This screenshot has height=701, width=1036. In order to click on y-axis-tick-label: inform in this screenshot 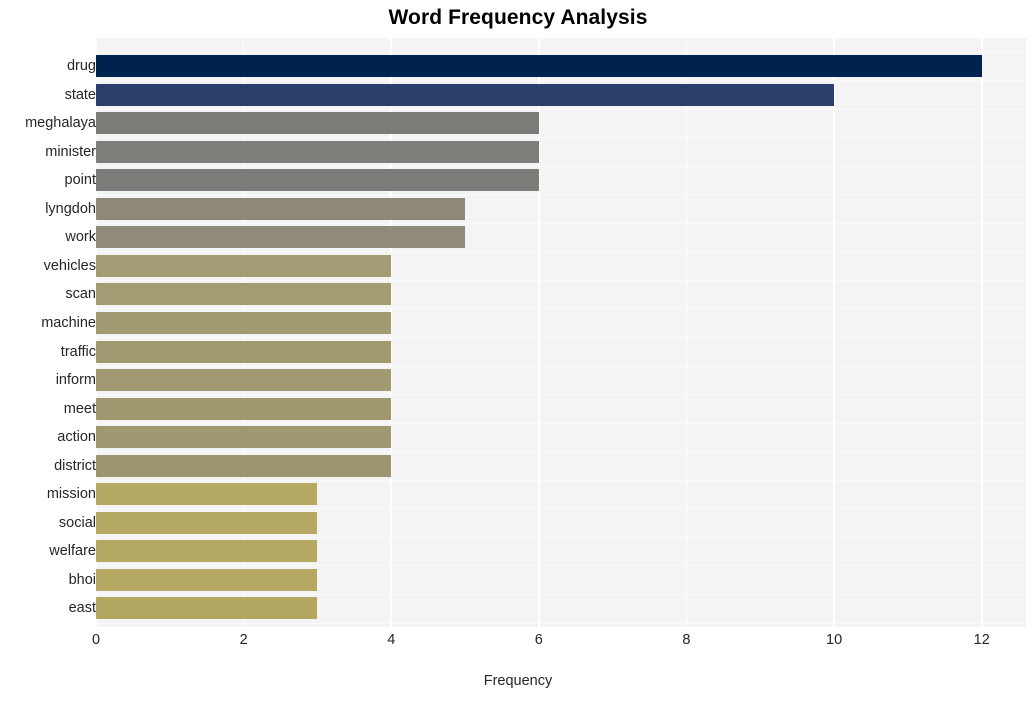, I will do `click(75, 380)`.